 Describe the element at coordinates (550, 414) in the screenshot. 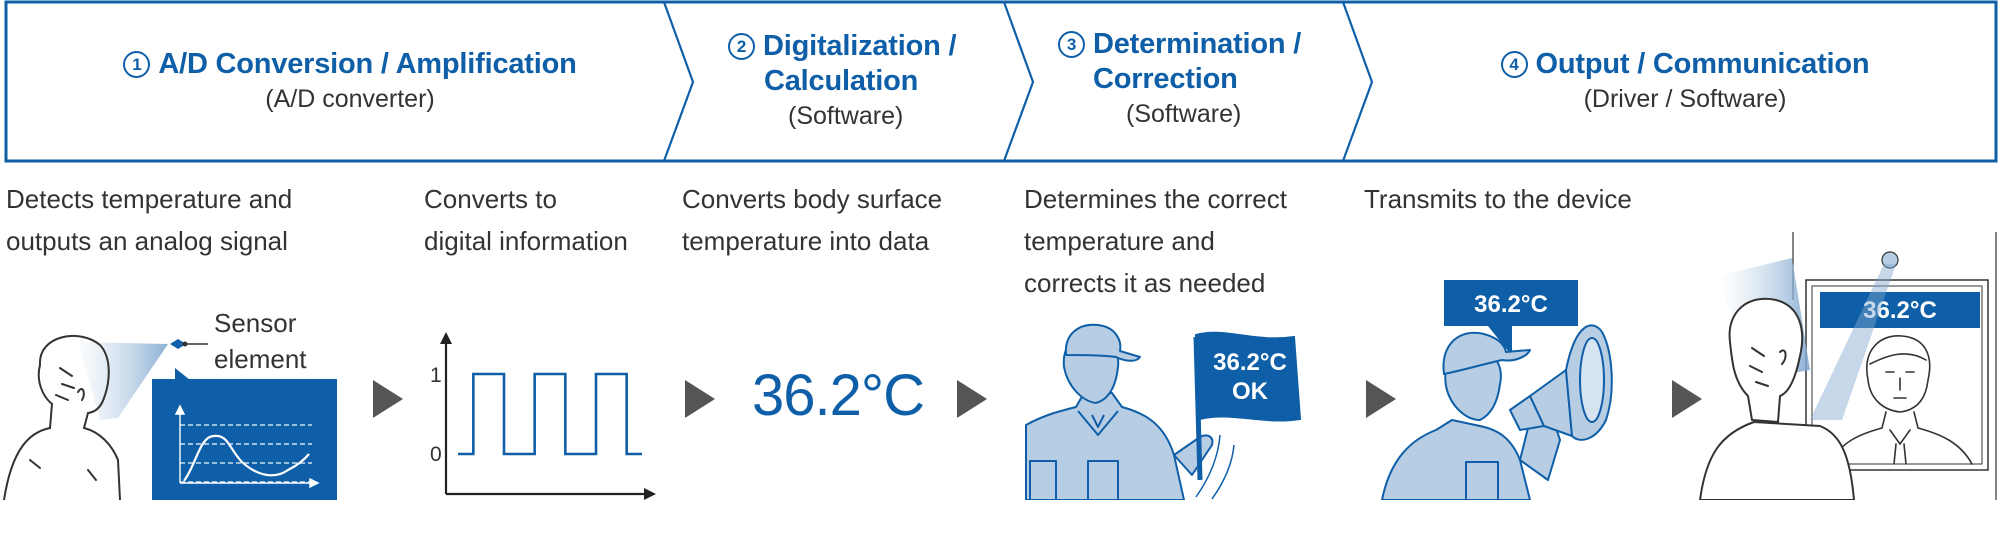

I see `digital-signal-line` at that location.